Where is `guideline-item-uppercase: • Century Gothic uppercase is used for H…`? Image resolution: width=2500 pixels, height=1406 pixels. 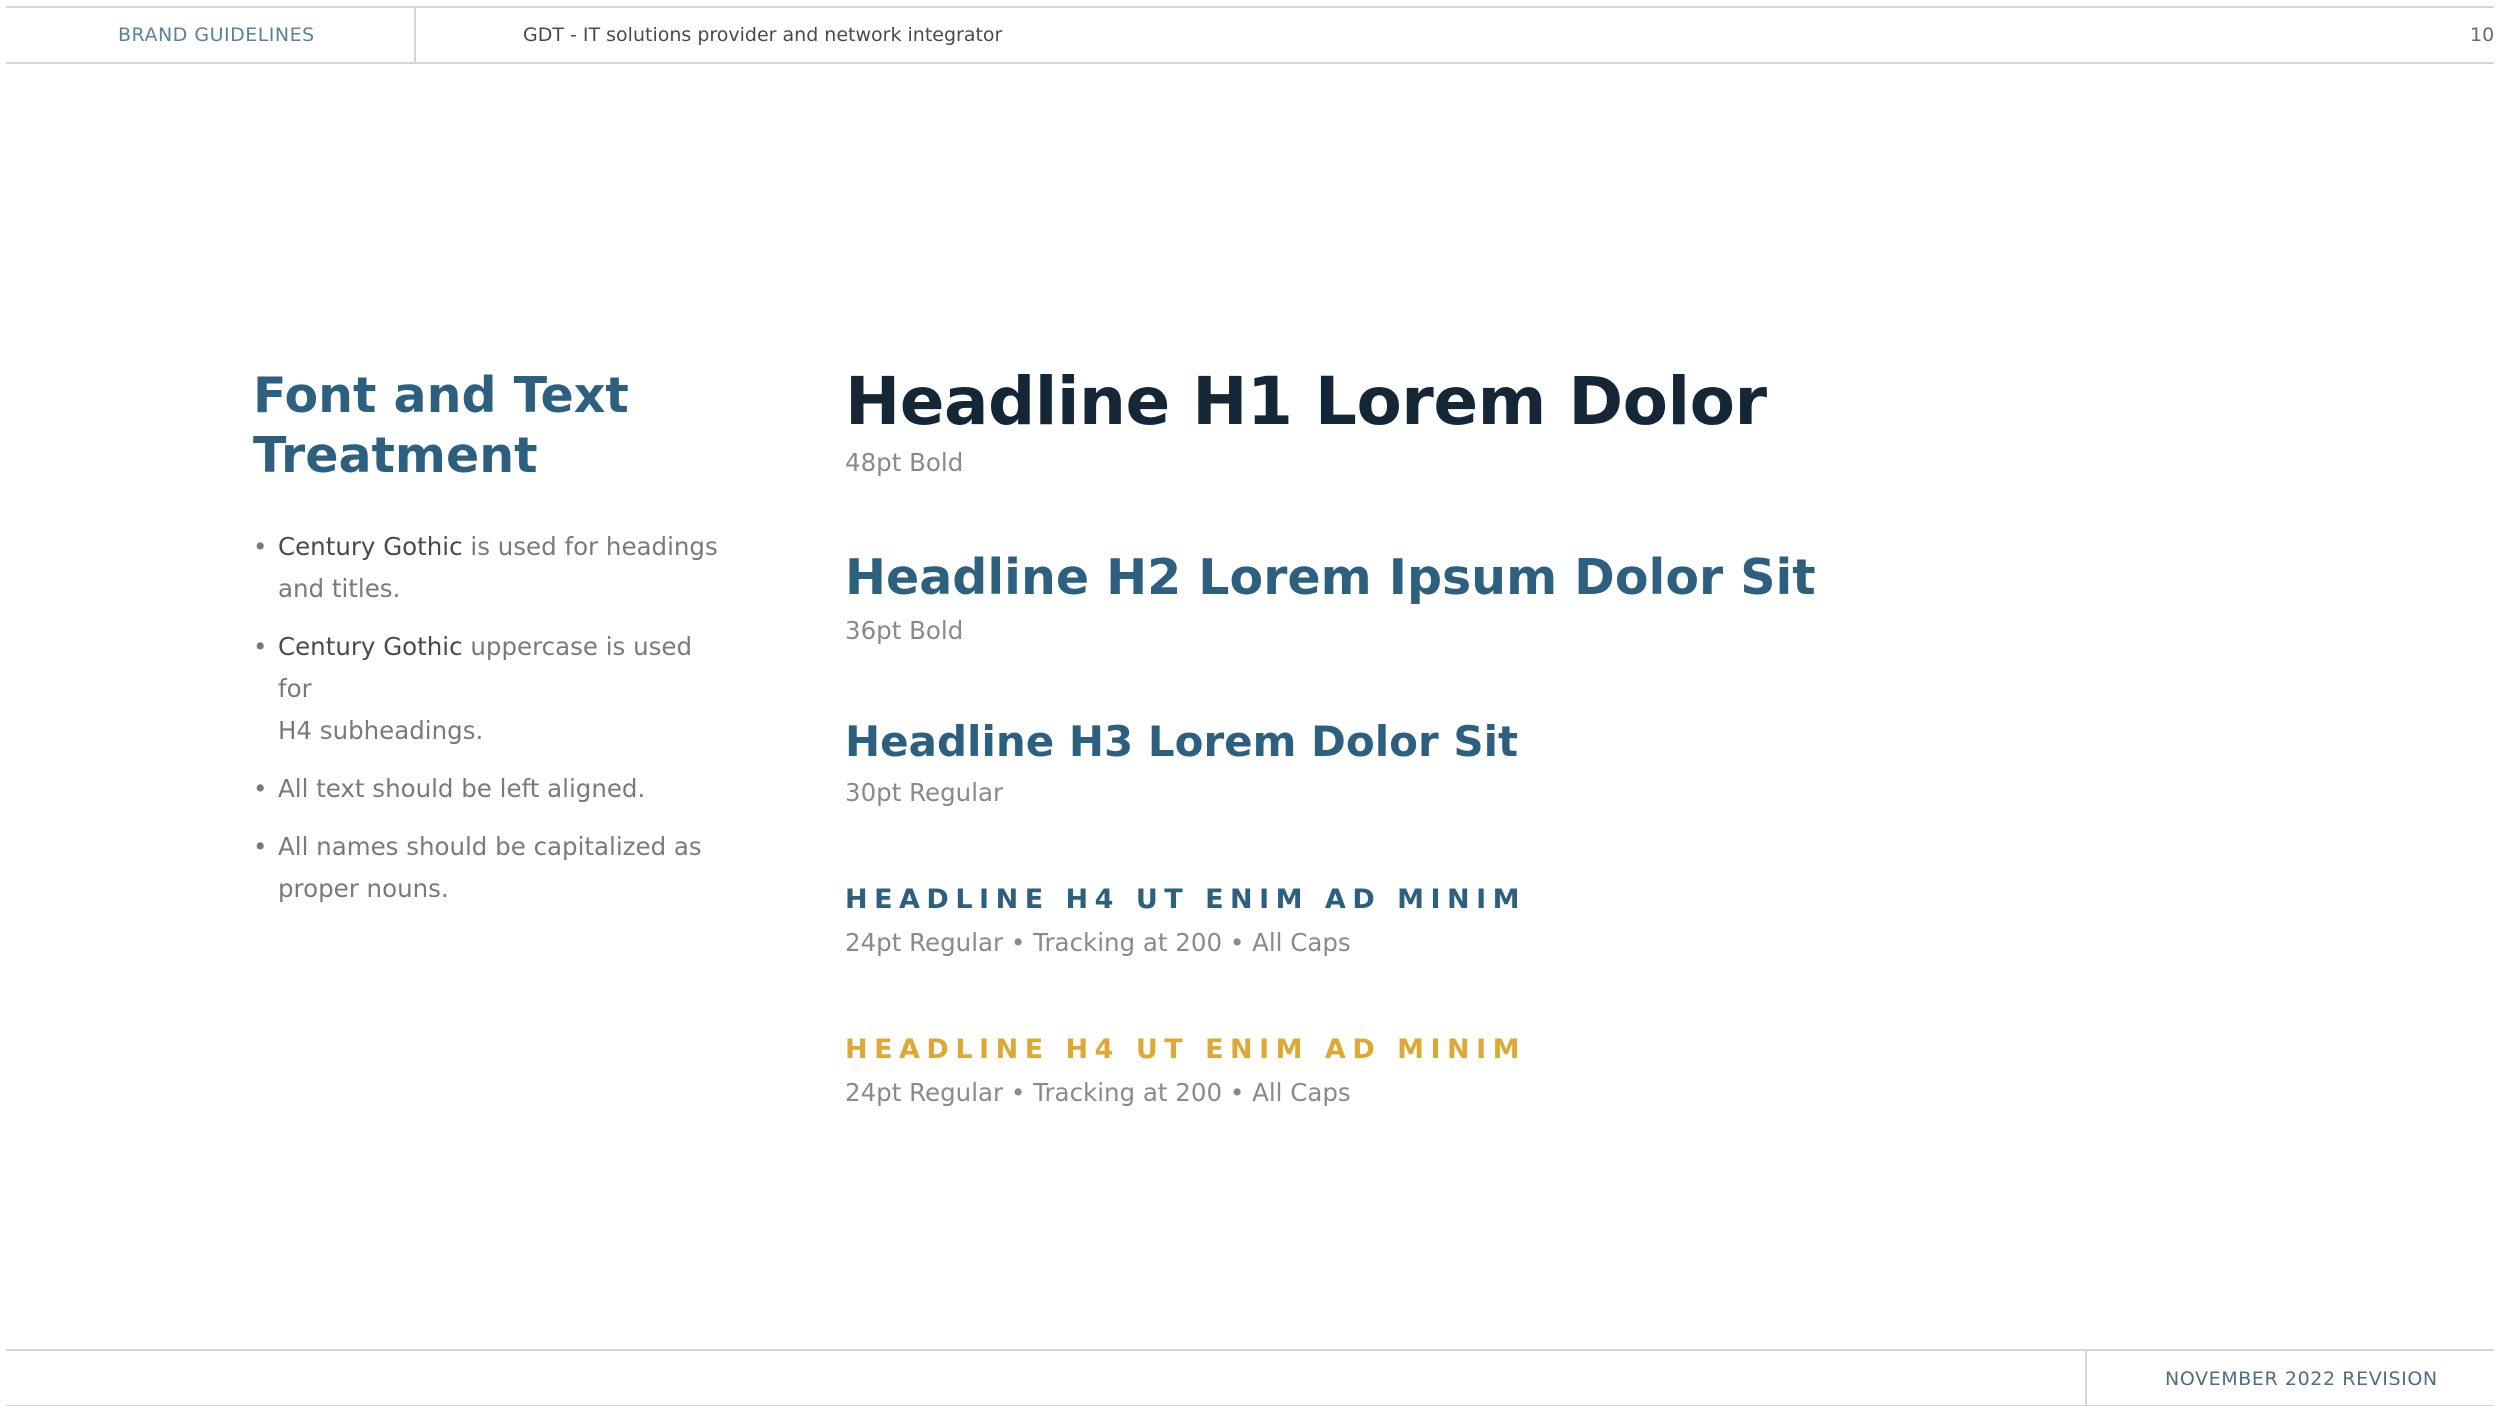 guideline-item-uppercase: • Century Gothic uppercase is used for H… is located at coordinates (488, 689).